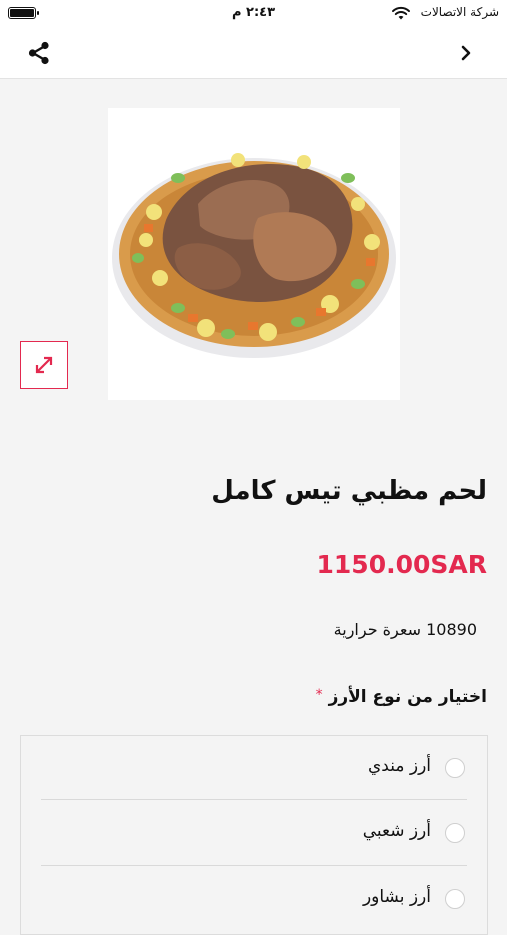 The image size is (507, 935). Describe the element at coordinates (401, 564) in the screenshot. I see `product-price: 1150.00SAR` at that location.